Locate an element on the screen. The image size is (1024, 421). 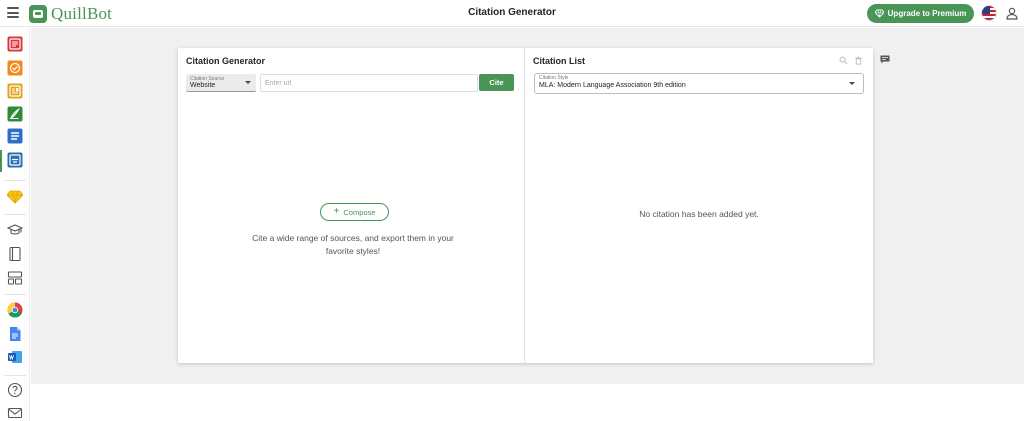
sidebar-item-citation-generator is located at coordinates (15, 160).